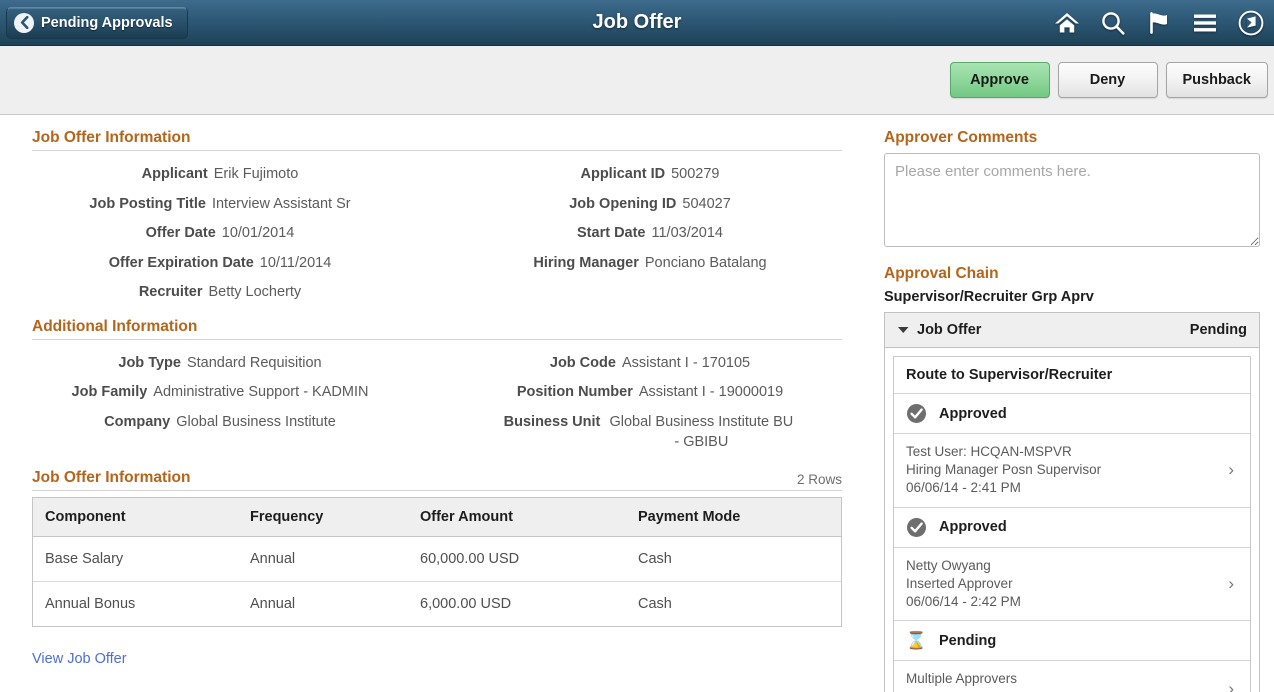 The image size is (1274, 692). What do you see at coordinates (256, 421) in the screenshot?
I see `field-value: Global Business Institute` at bounding box center [256, 421].